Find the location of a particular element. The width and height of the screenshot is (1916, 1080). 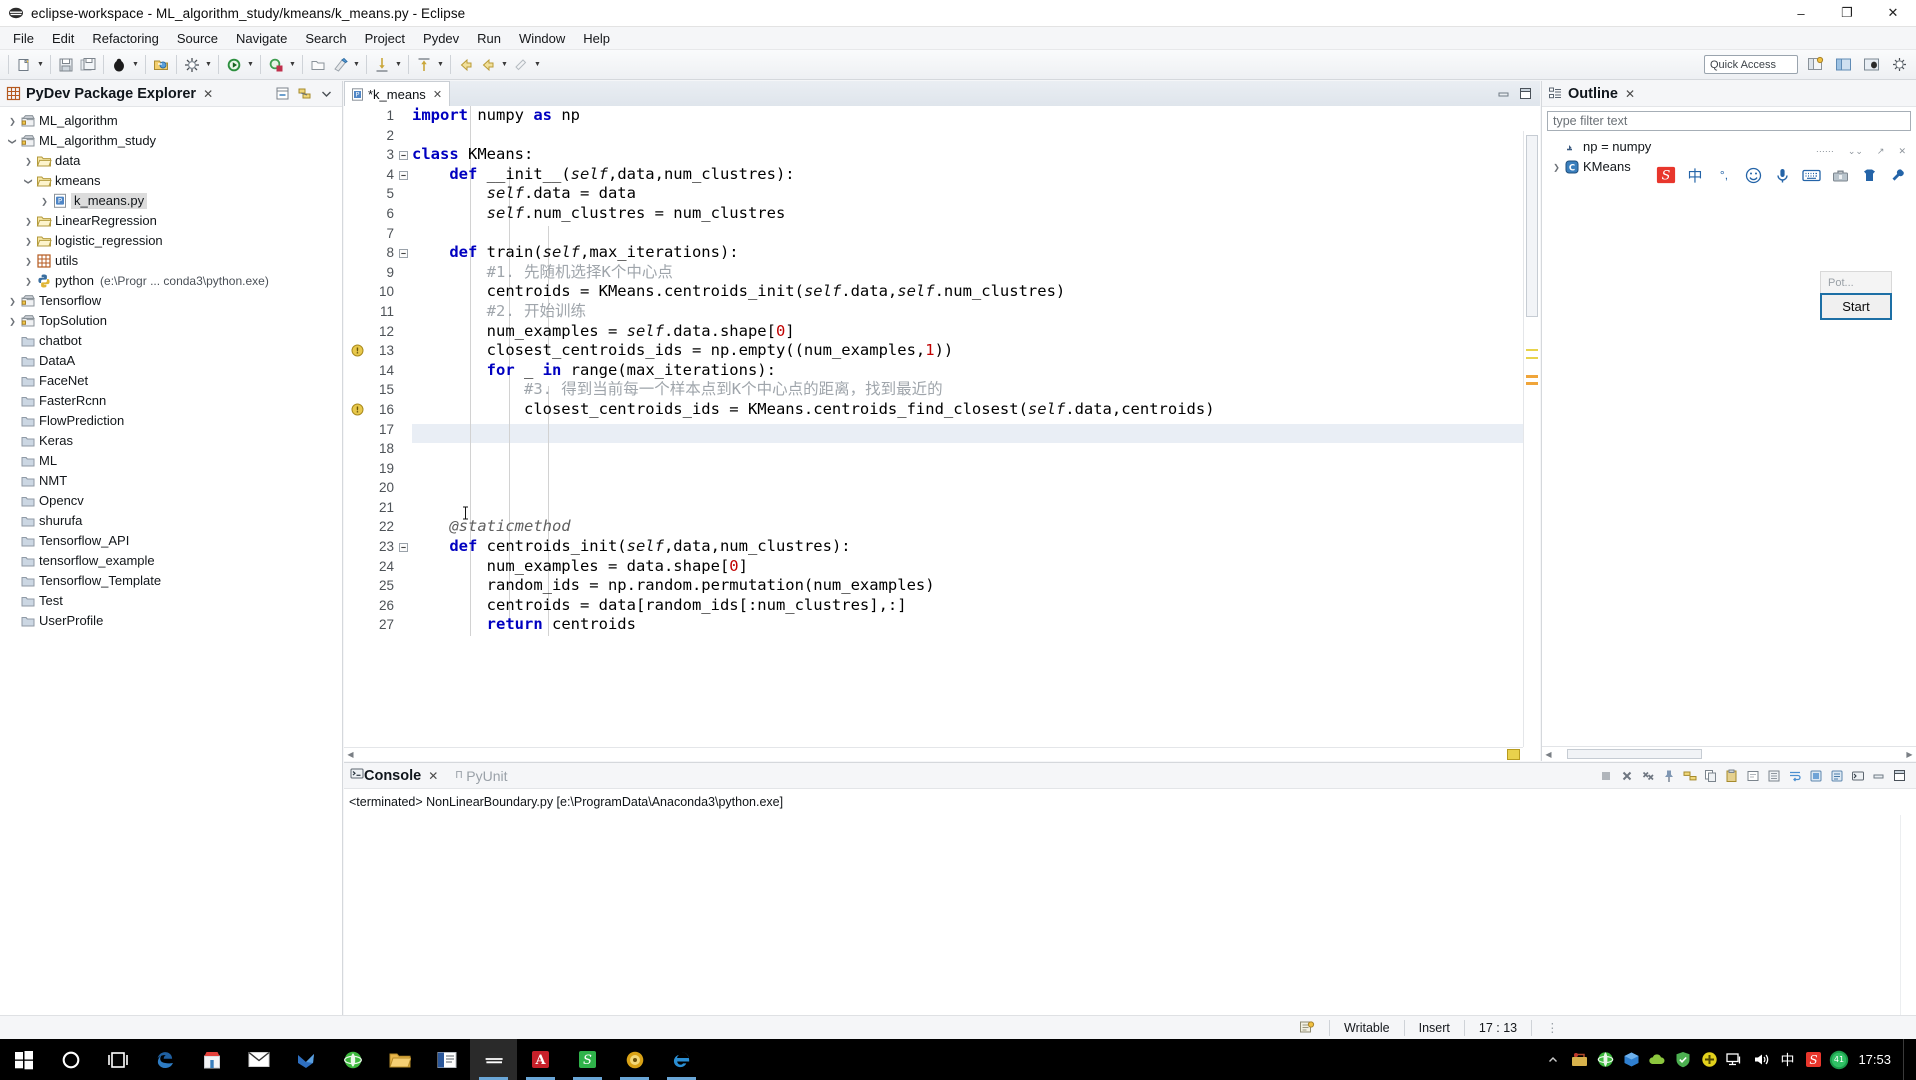

emoji-icon is located at coordinates (1753, 175).